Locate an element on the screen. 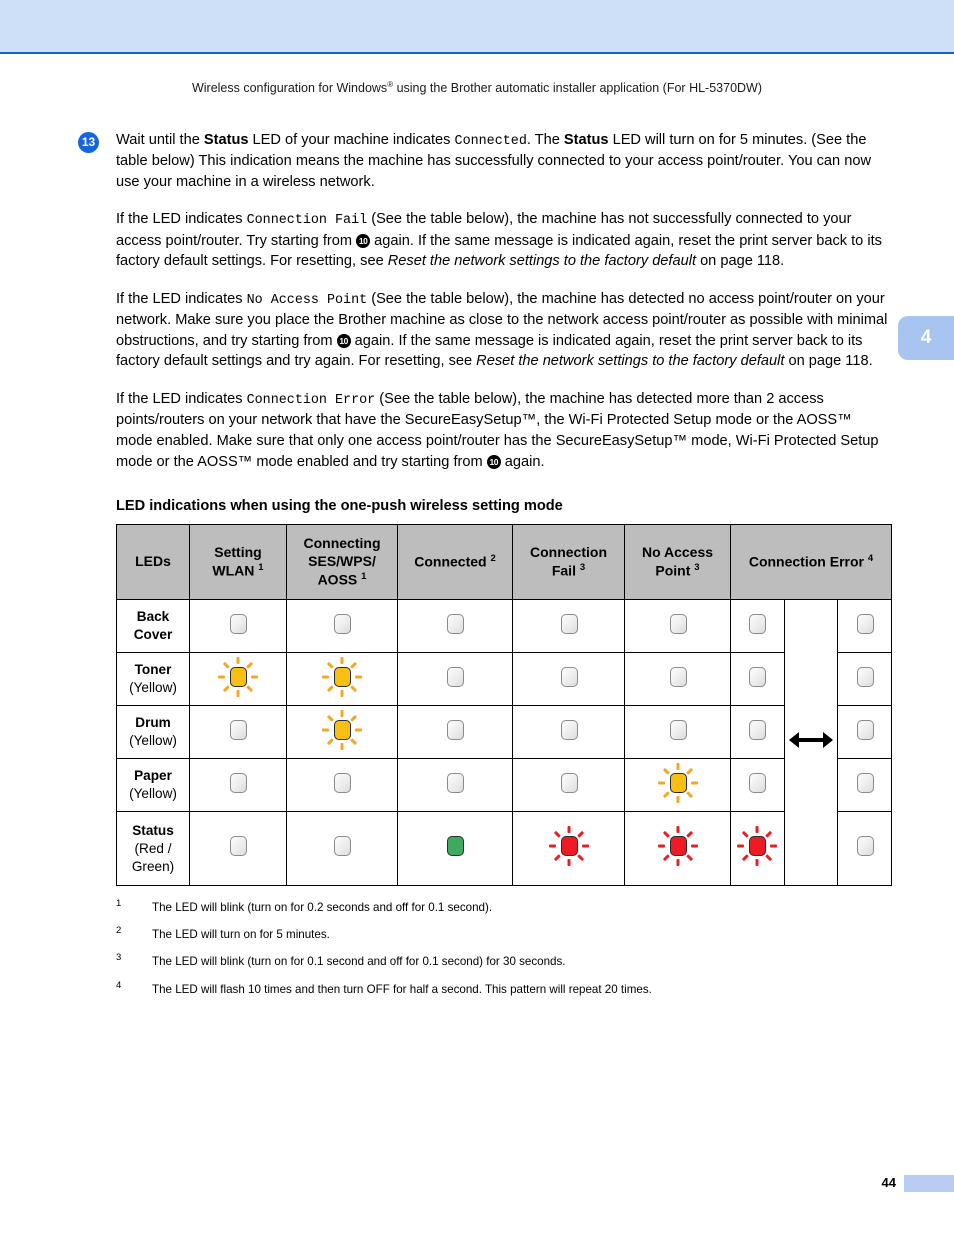 This screenshot has height=1235, width=954. led-drum-connecting is located at coordinates (342, 732).